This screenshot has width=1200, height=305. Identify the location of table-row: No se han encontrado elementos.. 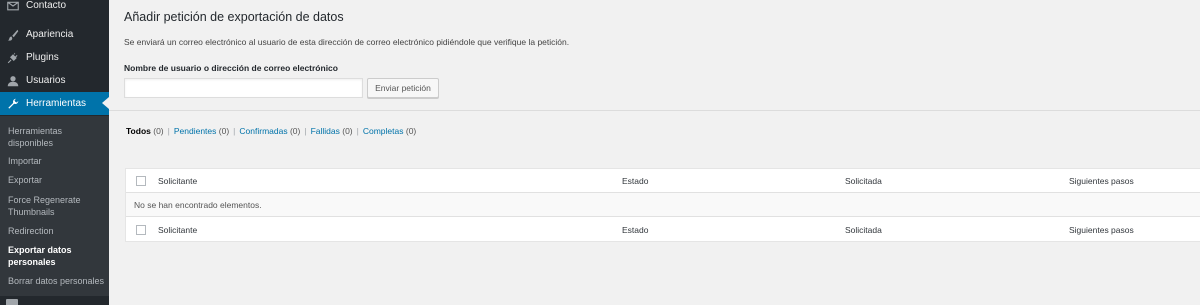
(663, 205).